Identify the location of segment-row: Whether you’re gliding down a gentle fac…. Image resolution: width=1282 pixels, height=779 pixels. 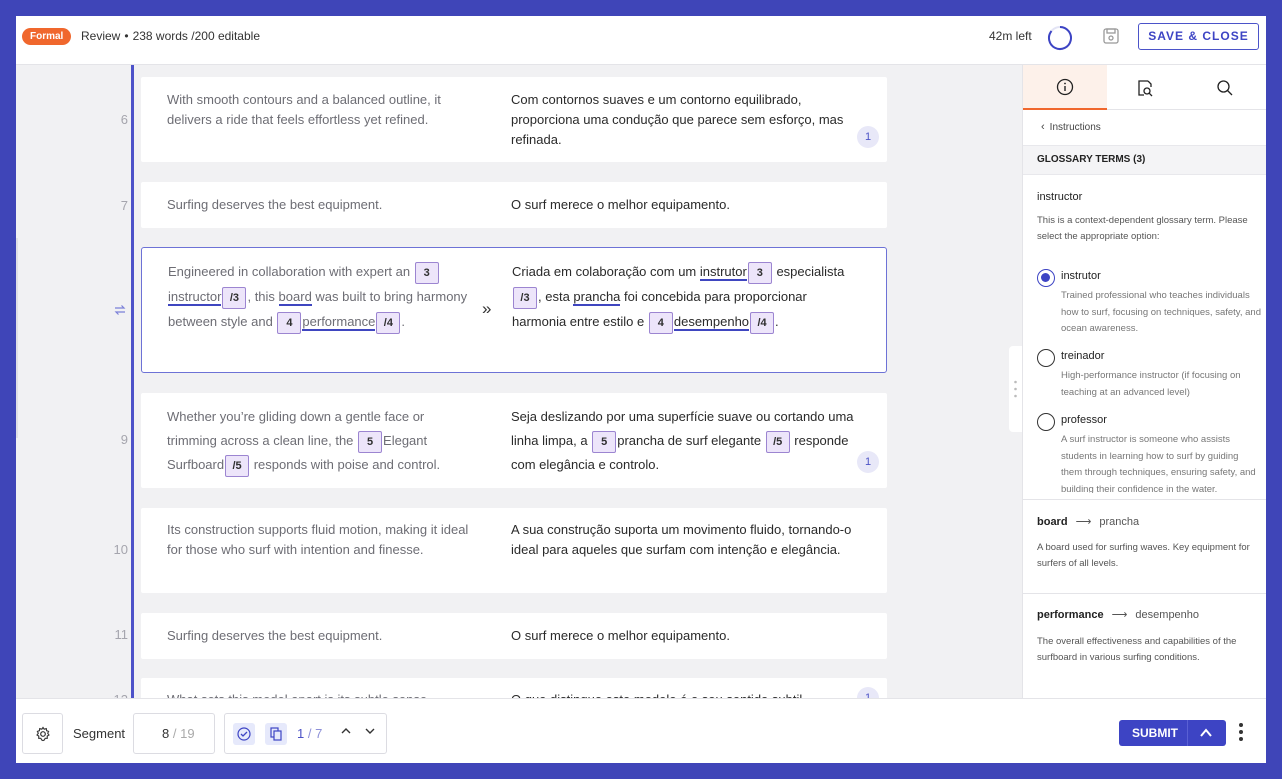
(514, 440).